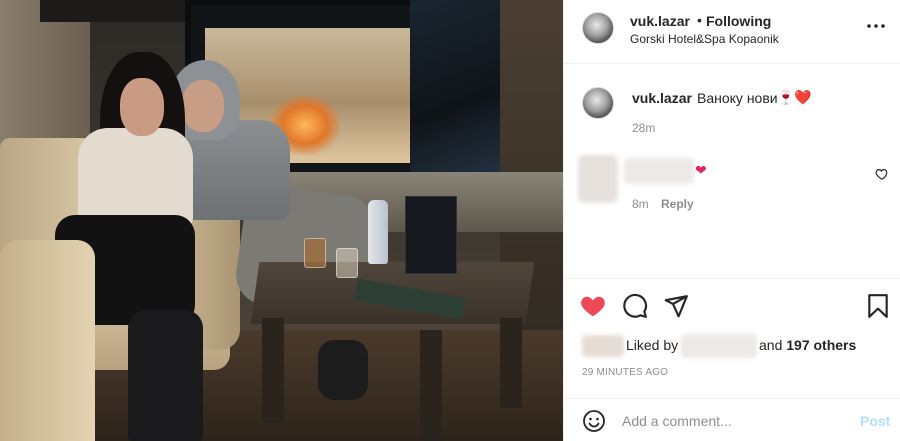 This screenshot has width=900, height=441. I want to click on following-button: Following, so click(738, 21).